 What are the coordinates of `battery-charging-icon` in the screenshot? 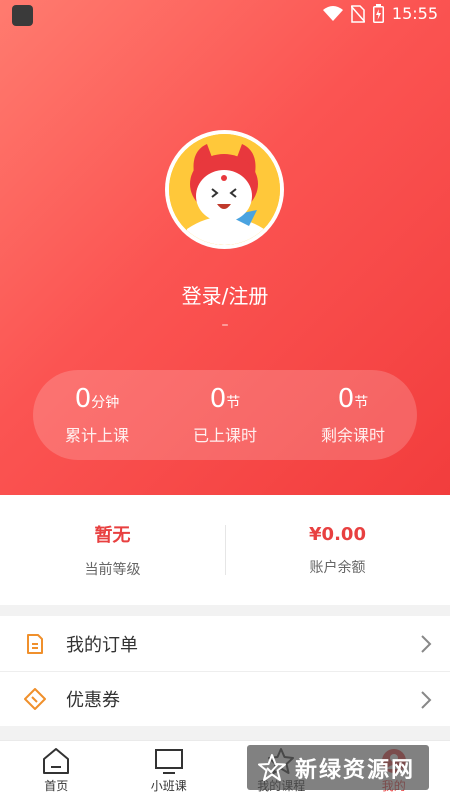 It's located at (378, 13).